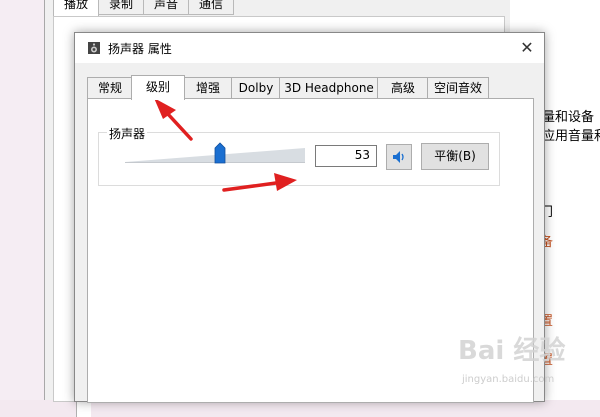  What do you see at coordinates (309, 48) in the screenshot?
I see `dialog-titlebar: 扬声器 属性 ✕` at bounding box center [309, 48].